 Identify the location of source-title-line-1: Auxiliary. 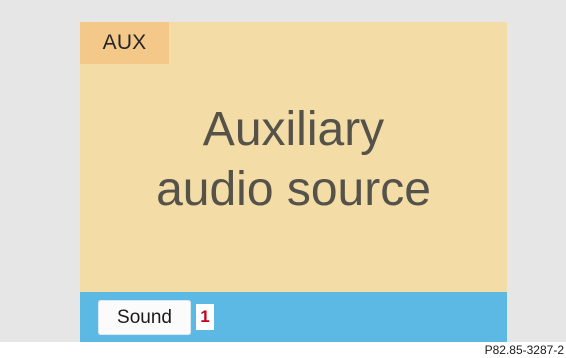
(293, 129).